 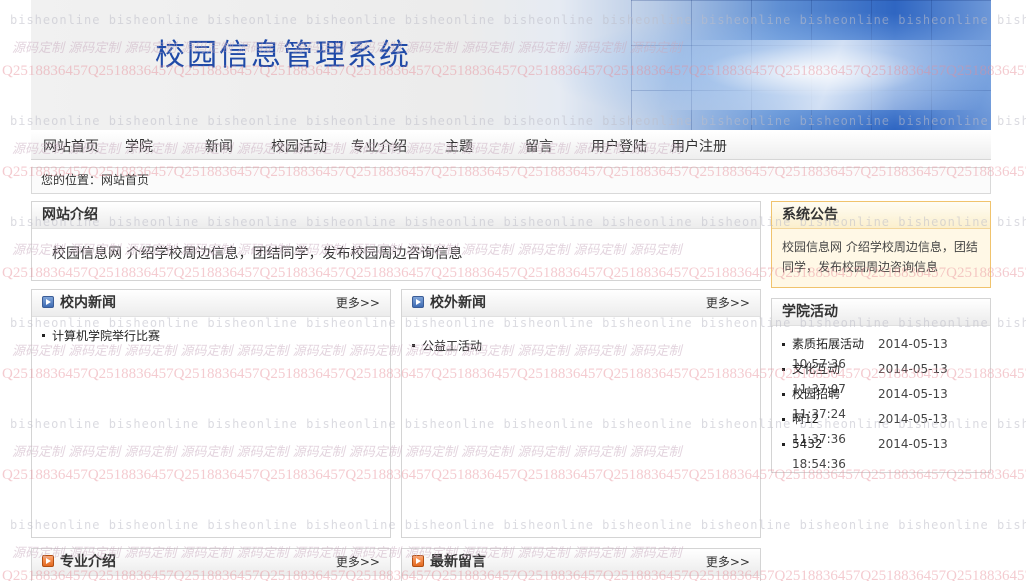 I want to click on activities-panel-title: 学院活动, so click(x=881, y=312).